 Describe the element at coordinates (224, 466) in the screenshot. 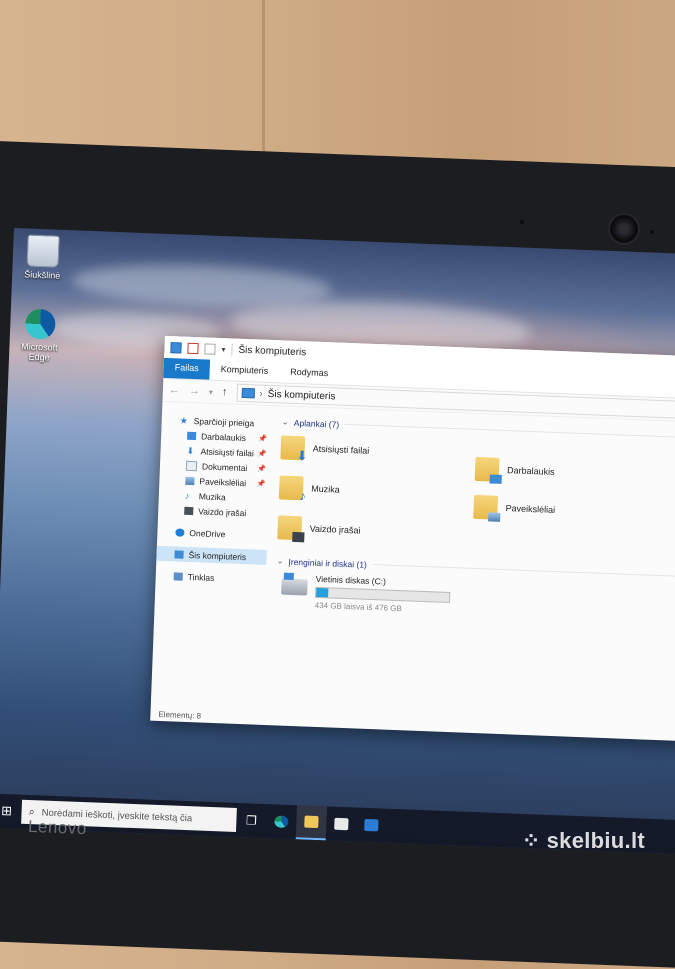

I see `nav-label: Dokumentai` at that location.